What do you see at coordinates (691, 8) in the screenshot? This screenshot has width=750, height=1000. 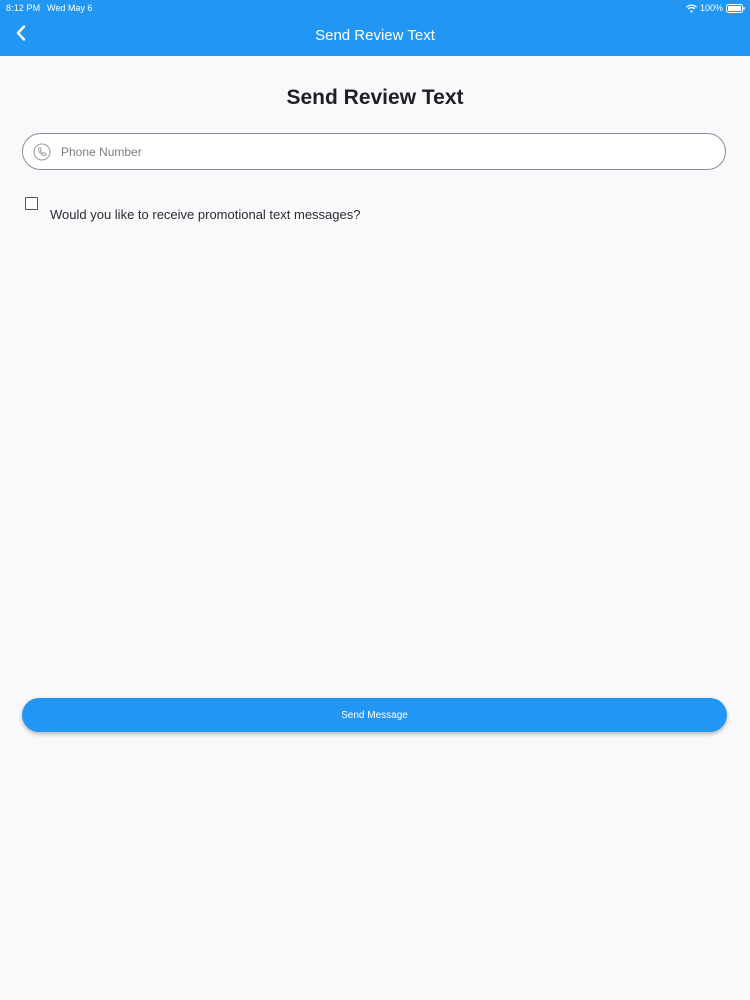 I see `wifi-icon` at bounding box center [691, 8].